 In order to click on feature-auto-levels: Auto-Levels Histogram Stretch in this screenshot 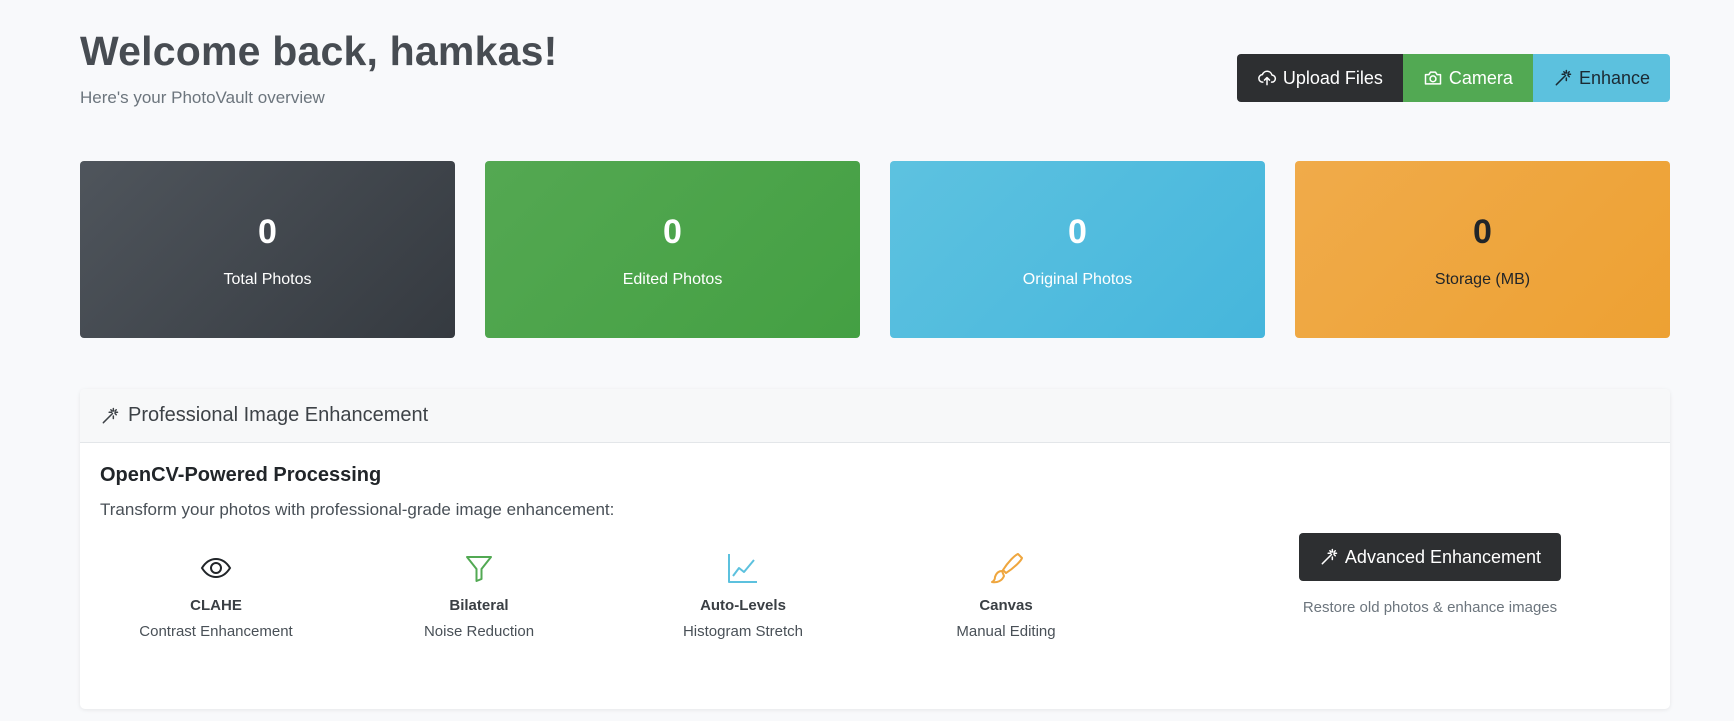, I will do `click(743, 595)`.